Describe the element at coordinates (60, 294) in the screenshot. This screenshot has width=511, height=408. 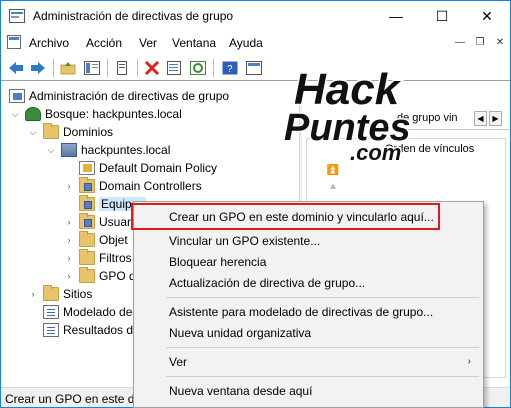
I see `tree-item-sites: › Sitios` at that location.